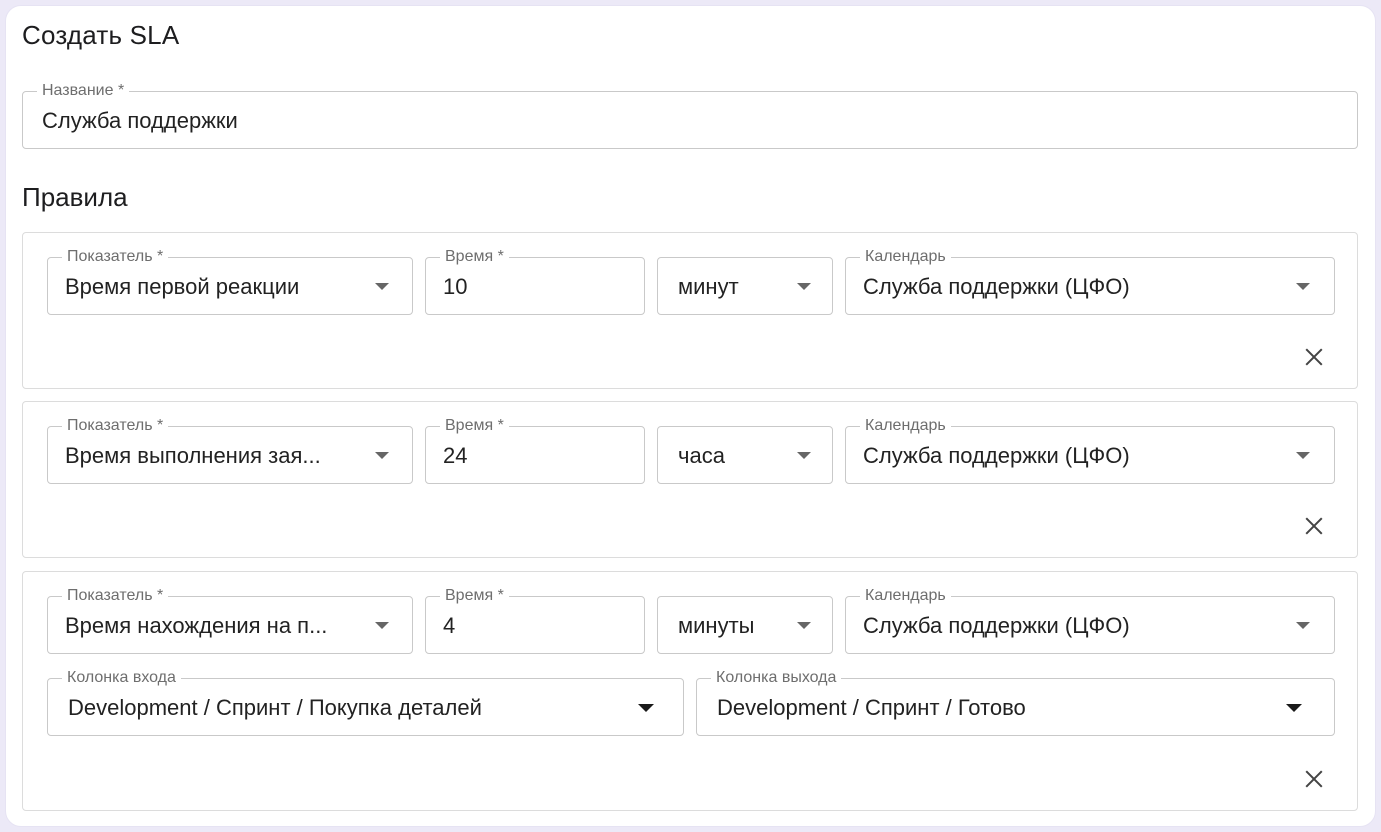  I want to click on time-input: Время * 4, so click(535, 620).